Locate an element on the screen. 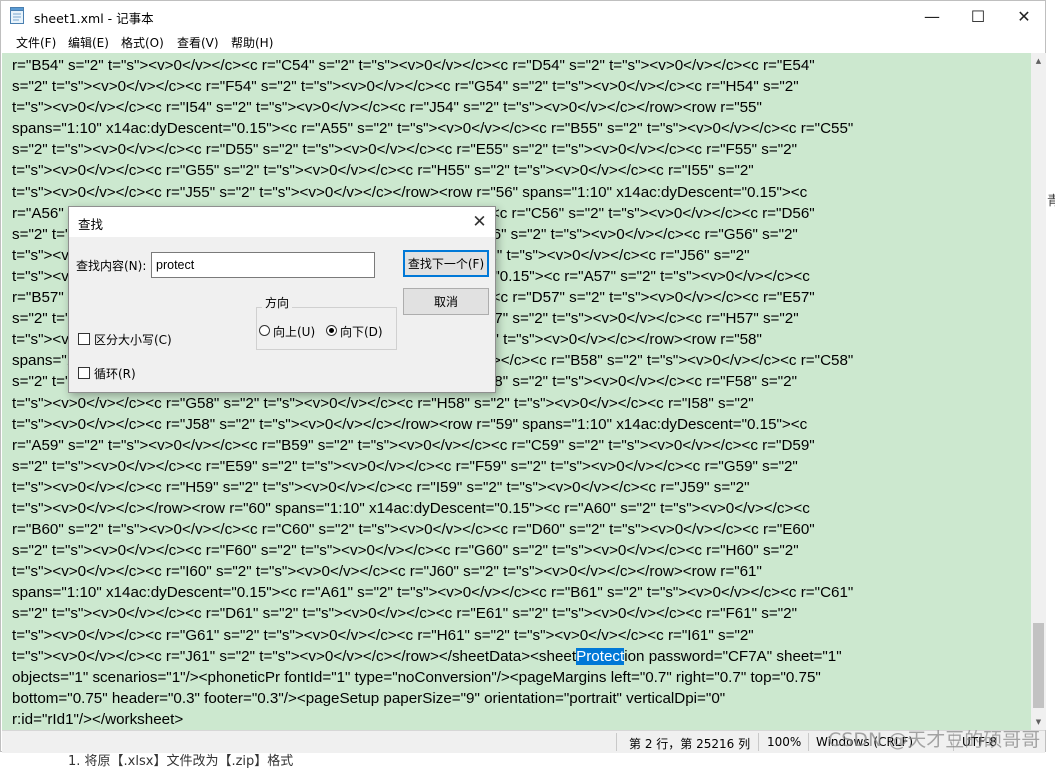 This screenshot has width=1055, height=769. wrap-around-checkbox is located at coordinates (84, 373).